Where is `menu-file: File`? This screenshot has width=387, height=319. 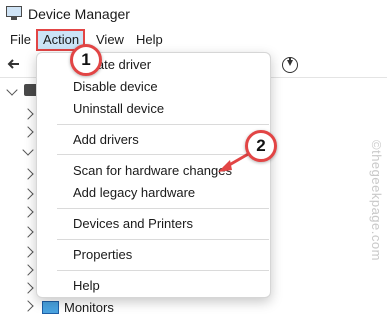 menu-file: File is located at coordinates (20, 40).